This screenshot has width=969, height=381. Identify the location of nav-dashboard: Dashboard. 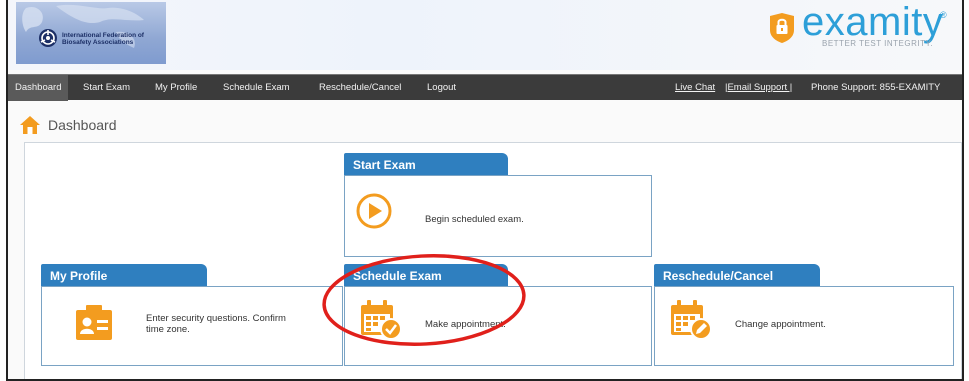
(38, 88).